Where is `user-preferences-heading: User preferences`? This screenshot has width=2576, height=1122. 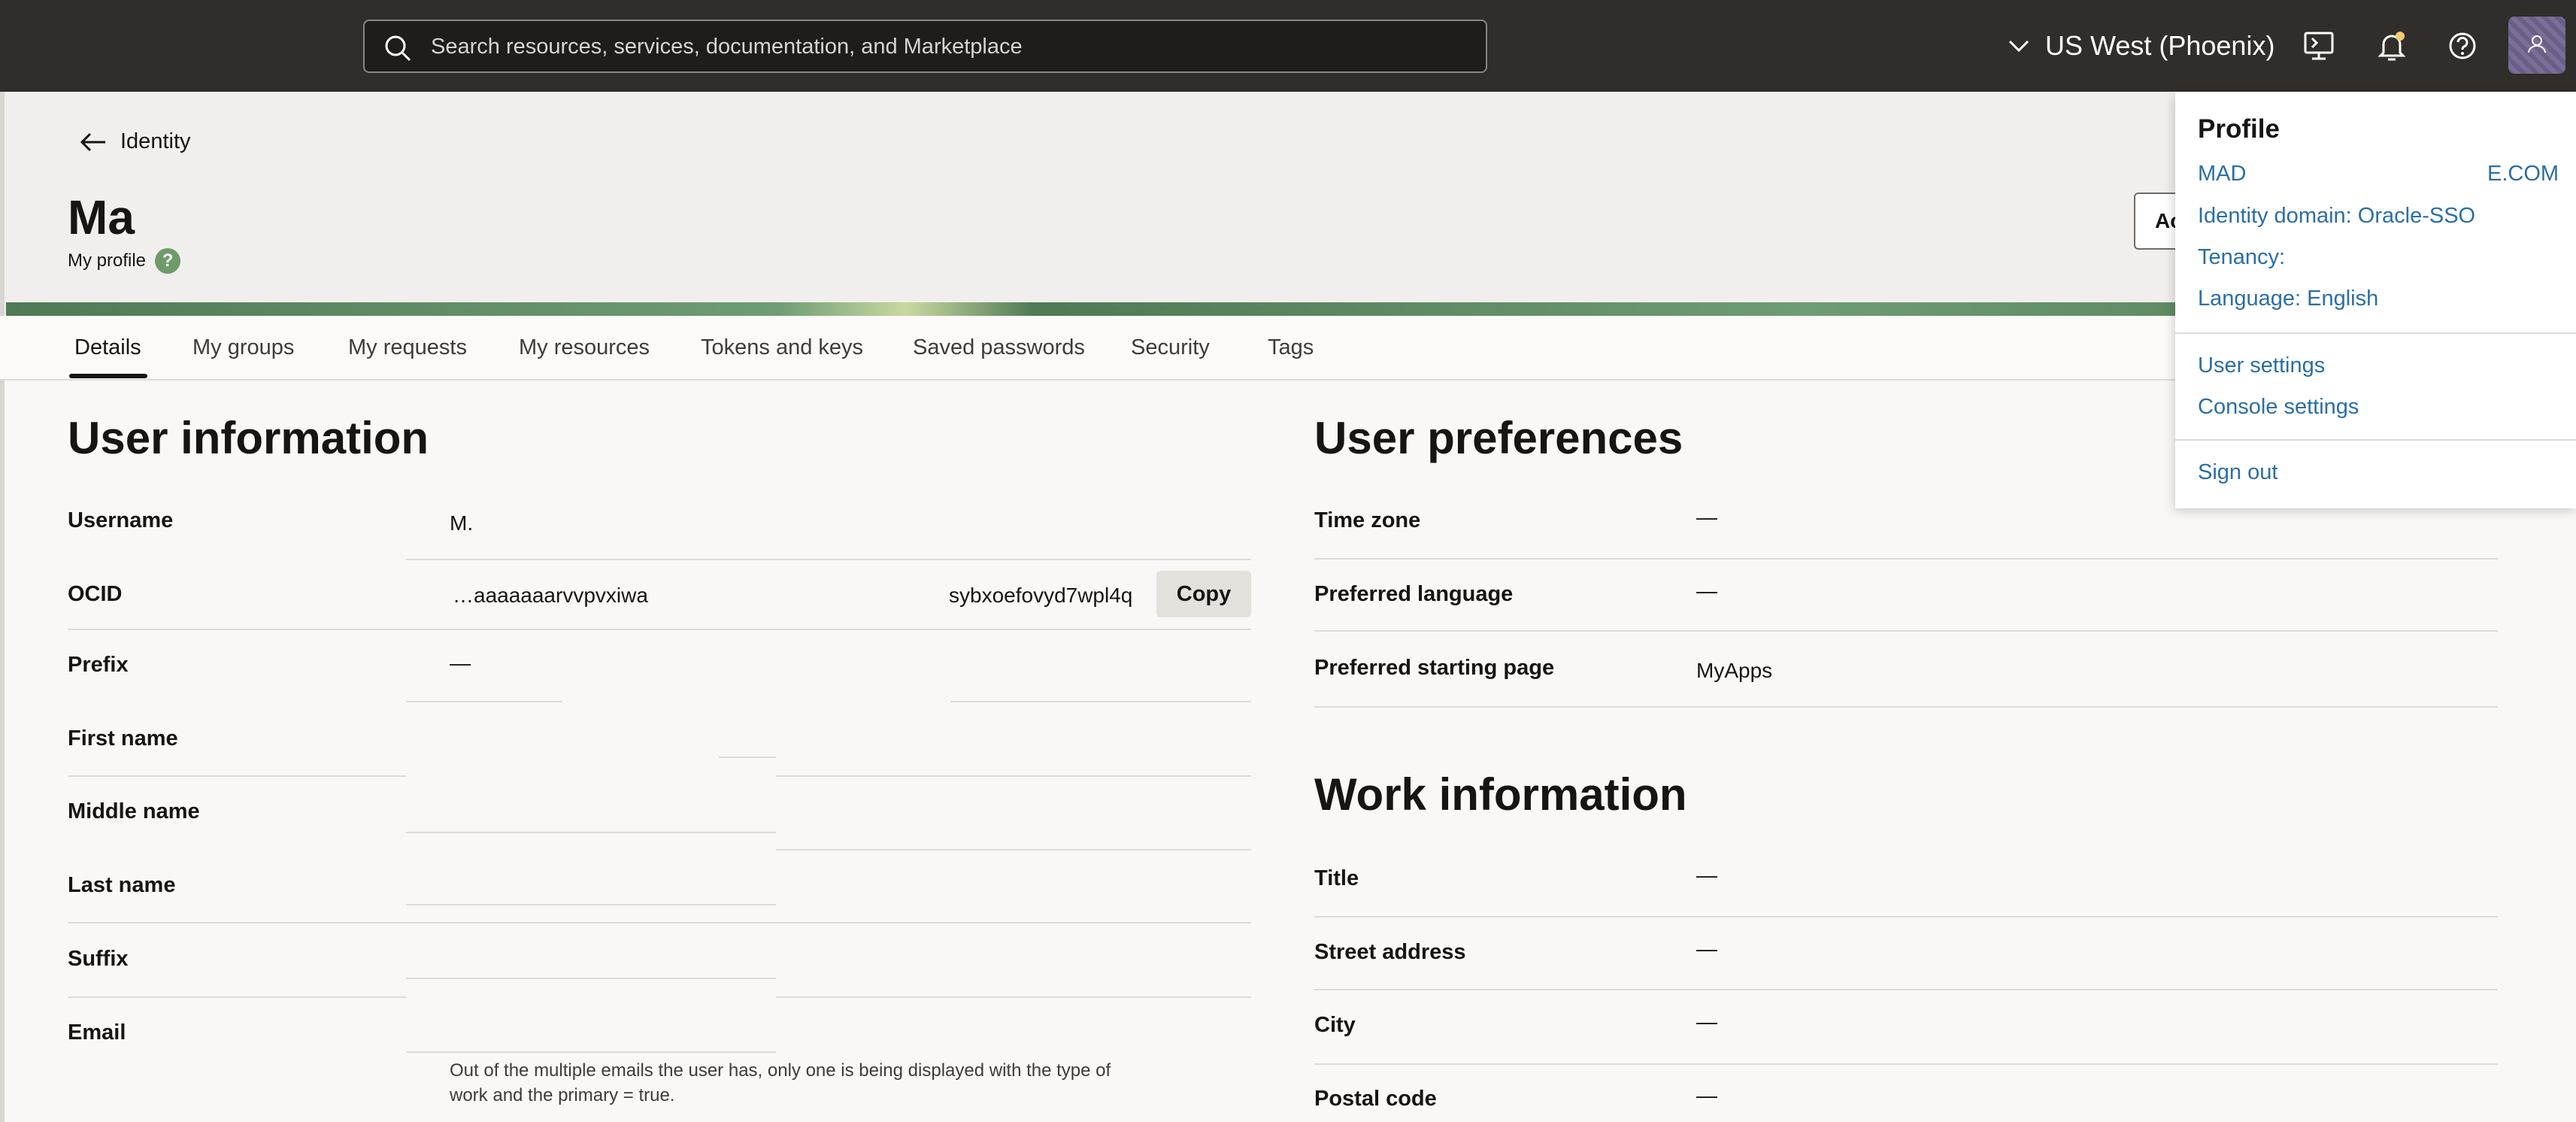 user-preferences-heading: User preferences is located at coordinates (1498, 438).